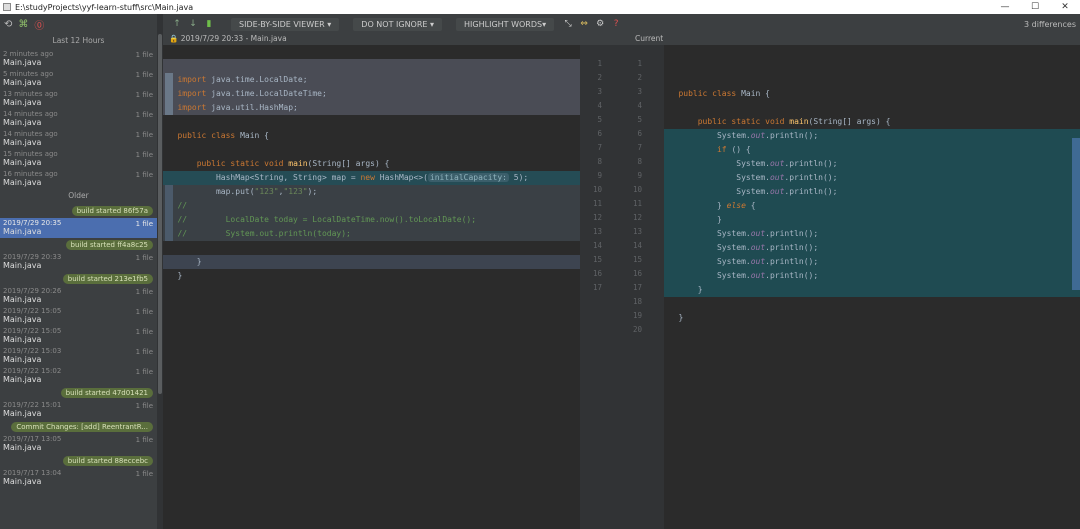 Image resolution: width=1080 pixels, height=529 pixels. What do you see at coordinates (639, 119) in the screenshot?
I see `line-number: 5` at bounding box center [639, 119].